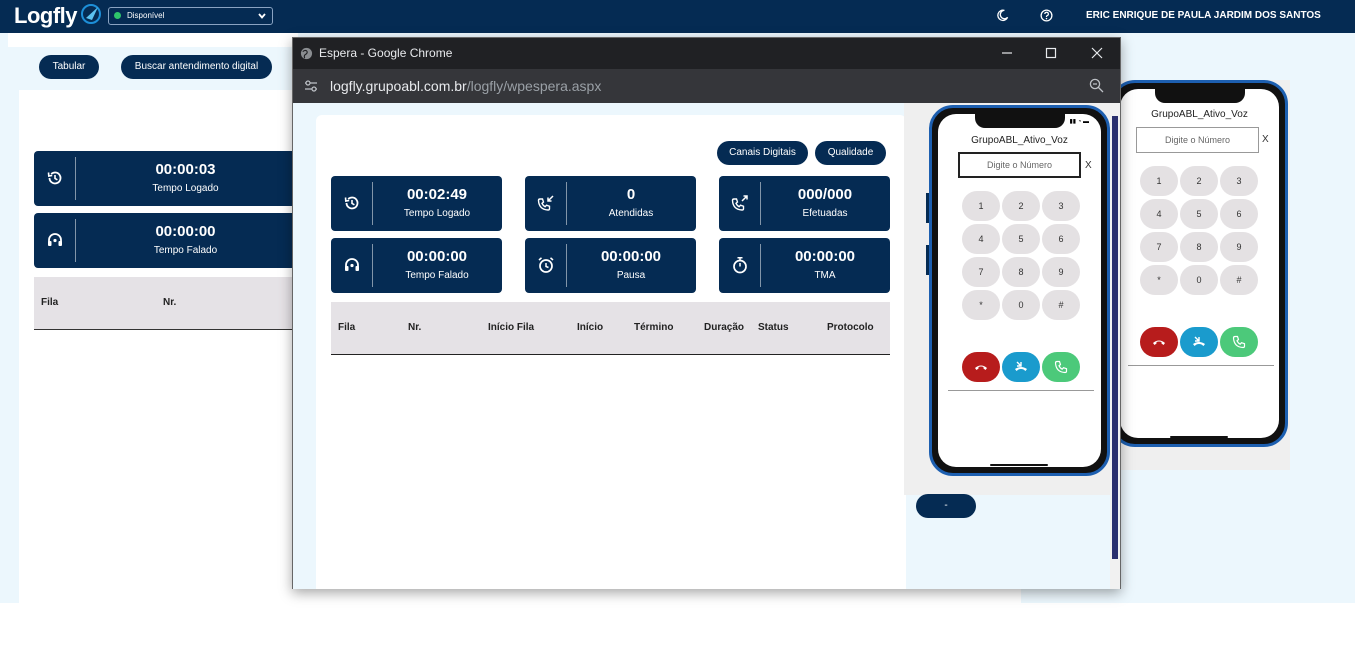  Describe the element at coordinates (1007, 53) in the screenshot. I see `minimize-icon` at that location.